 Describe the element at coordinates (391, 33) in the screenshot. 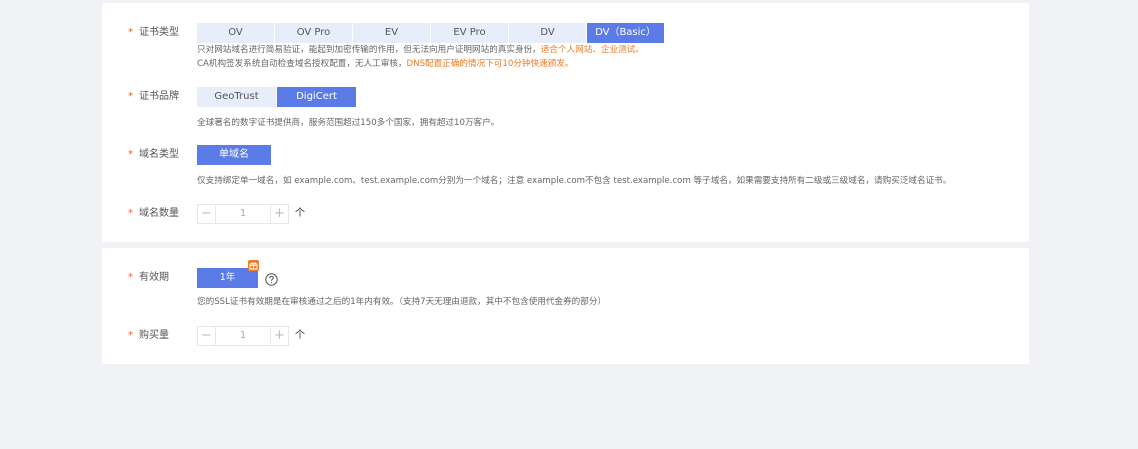

I see `cert-type-option-ev: EV` at that location.